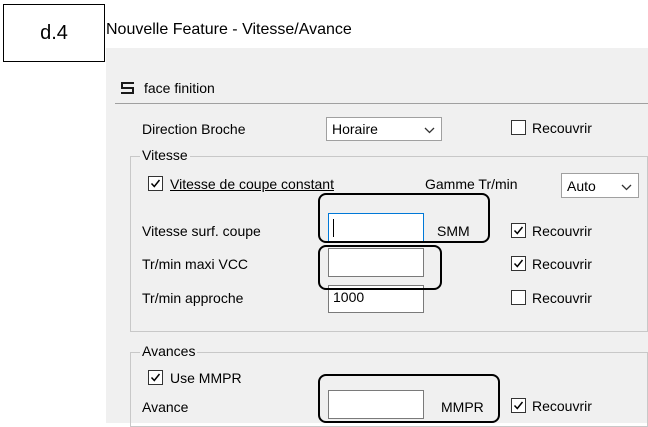  What do you see at coordinates (165, 407) in the screenshot?
I see `avance-label: Avance` at bounding box center [165, 407].